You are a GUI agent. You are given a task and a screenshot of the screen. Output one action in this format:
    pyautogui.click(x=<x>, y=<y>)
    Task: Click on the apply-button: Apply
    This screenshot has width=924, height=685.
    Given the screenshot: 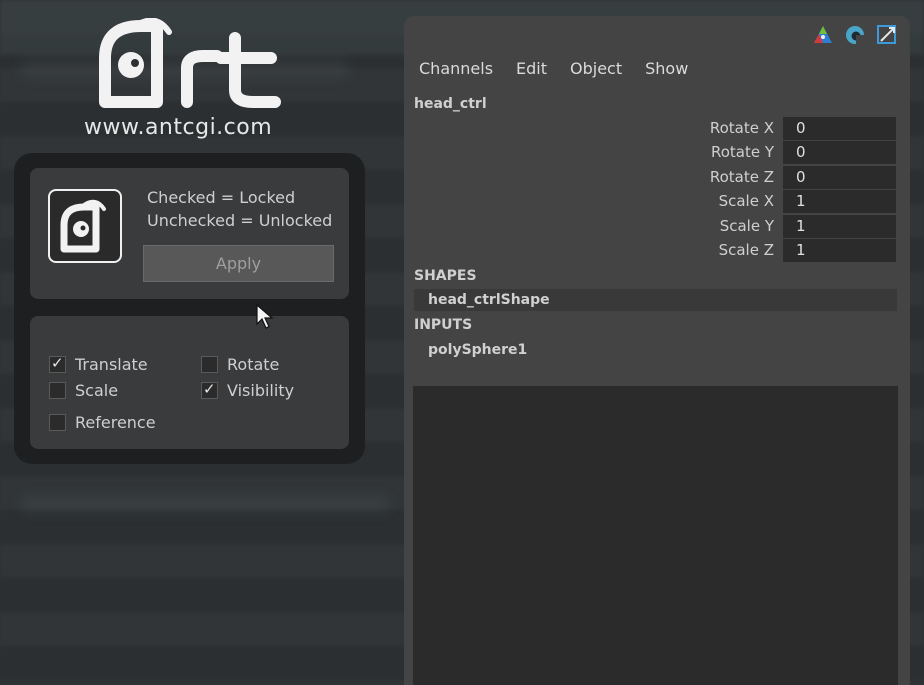 What is the action you would take?
    pyautogui.click(x=238, y=263)
    